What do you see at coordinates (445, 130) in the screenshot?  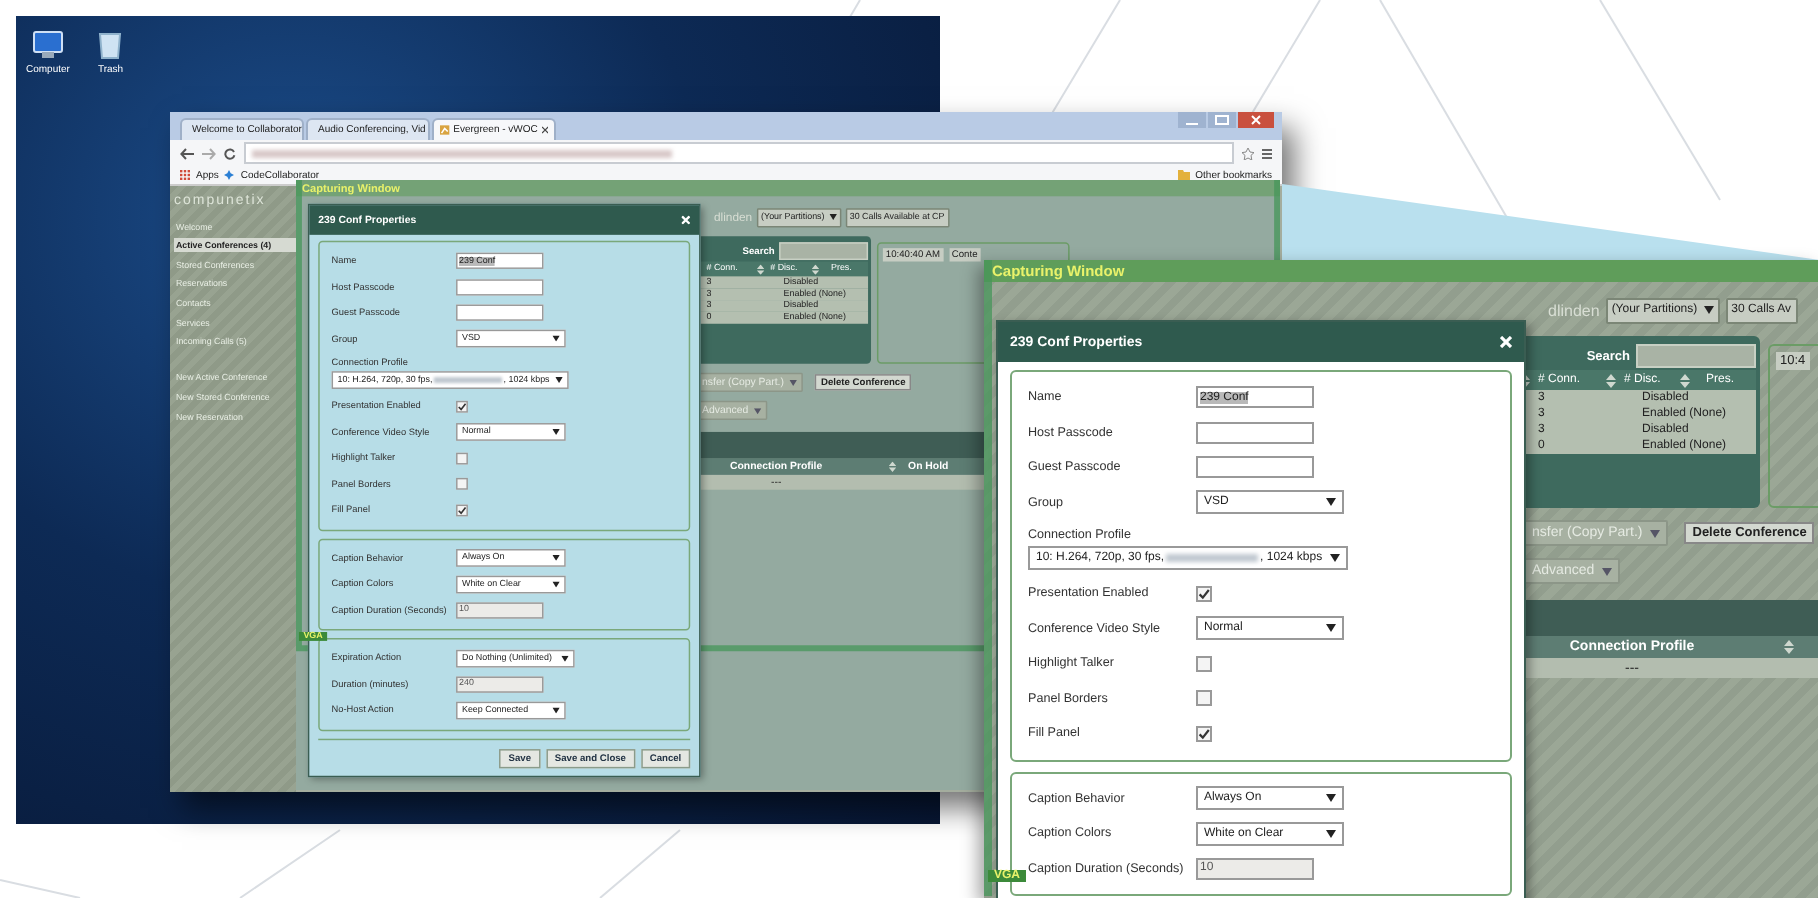 I see `chart-icon` at bounding box center [445, 130].